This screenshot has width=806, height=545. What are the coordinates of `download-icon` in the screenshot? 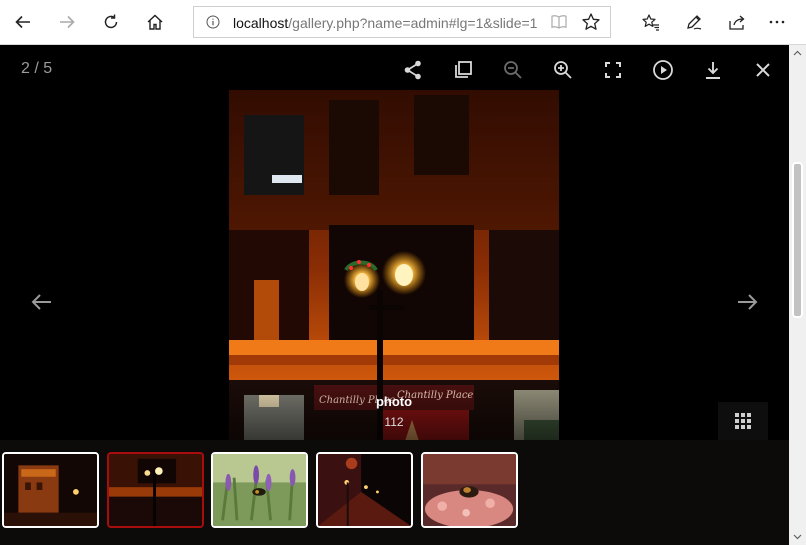 It's located at (713, 70).